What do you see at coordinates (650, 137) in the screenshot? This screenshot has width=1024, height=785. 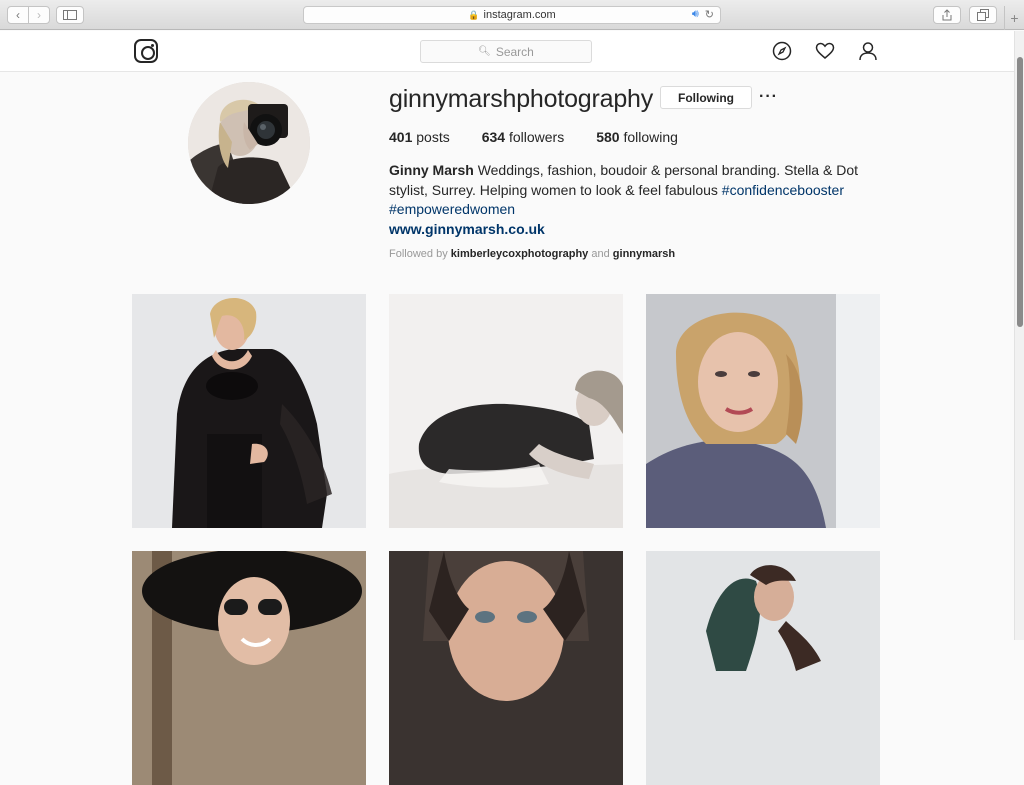 I see `following-label: following` at bounding box center [650, 137].